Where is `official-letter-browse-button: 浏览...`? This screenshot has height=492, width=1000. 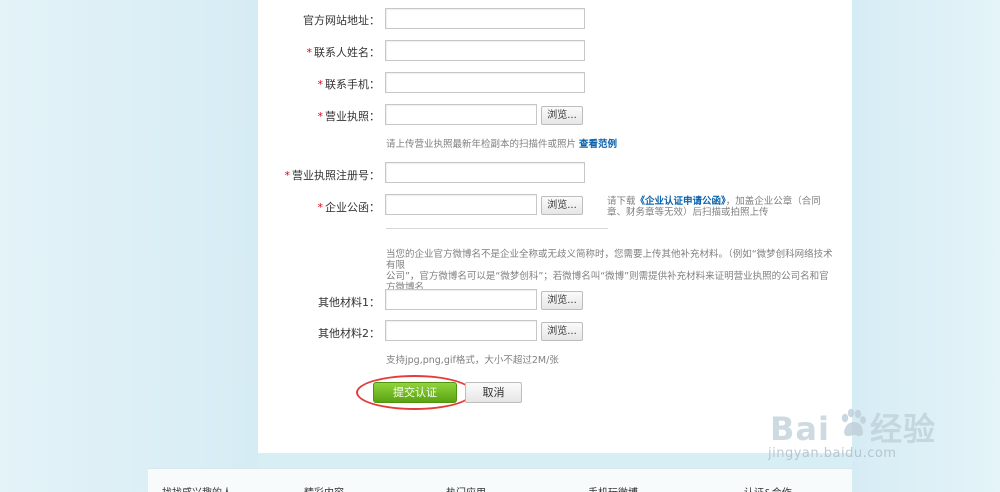 official-letter-browse-button: 浏览... is located at coordinates (562, 205).